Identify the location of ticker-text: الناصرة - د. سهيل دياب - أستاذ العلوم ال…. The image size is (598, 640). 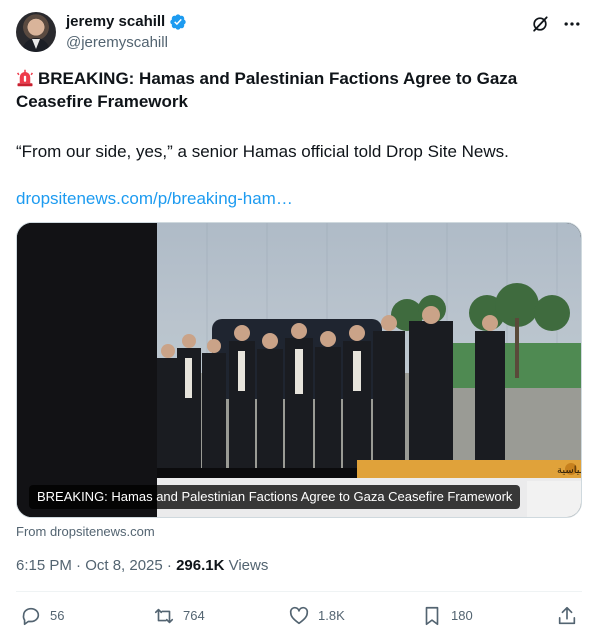
(569, 469).